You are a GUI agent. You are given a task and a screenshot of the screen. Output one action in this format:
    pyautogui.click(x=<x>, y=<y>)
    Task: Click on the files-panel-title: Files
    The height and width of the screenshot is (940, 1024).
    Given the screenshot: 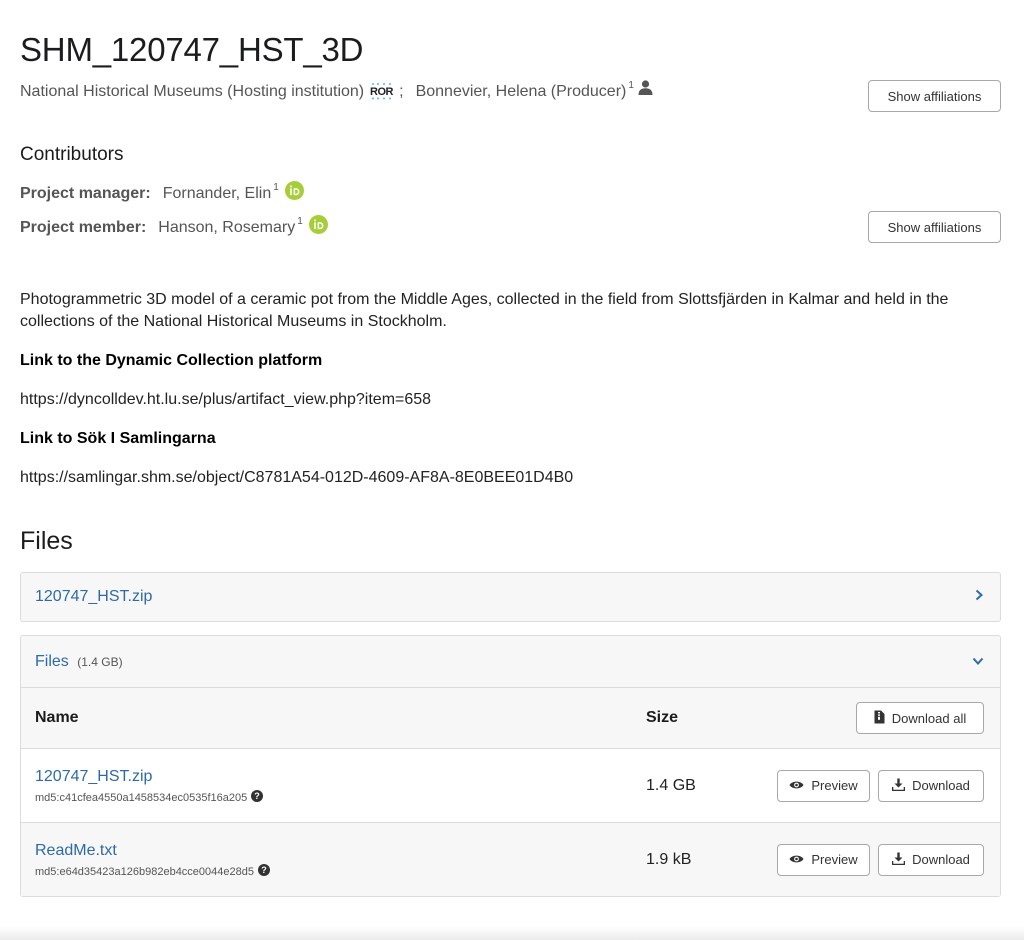 What is the action you would take?
    pyautogui.click(x=52, y=661)
    